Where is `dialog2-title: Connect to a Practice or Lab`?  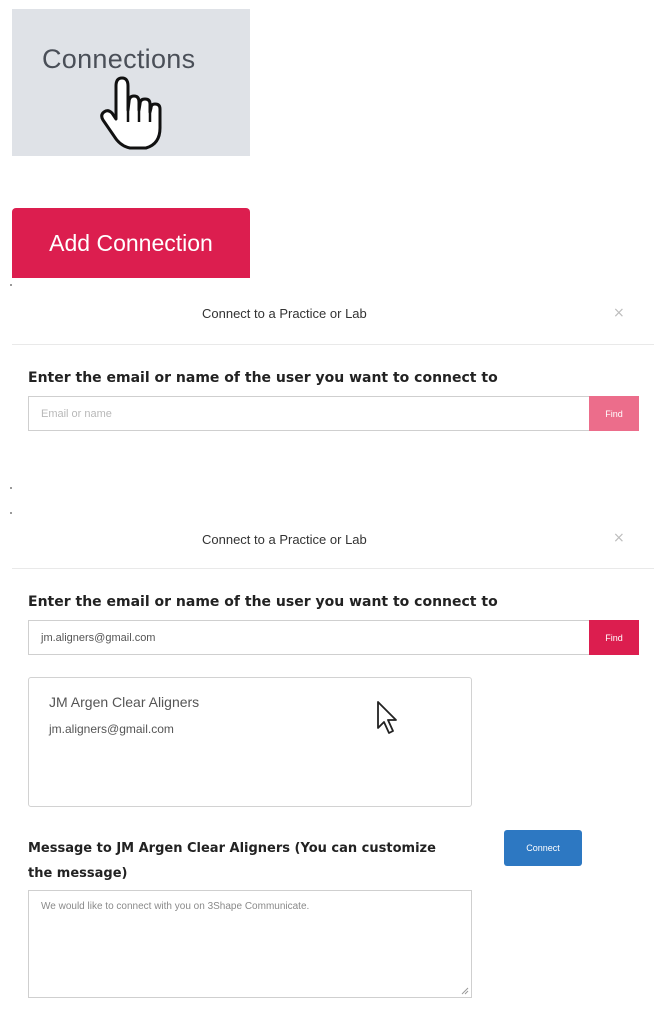 dialog2-title: Connect to a Practice or Lab is located at coordinates (284, 539).